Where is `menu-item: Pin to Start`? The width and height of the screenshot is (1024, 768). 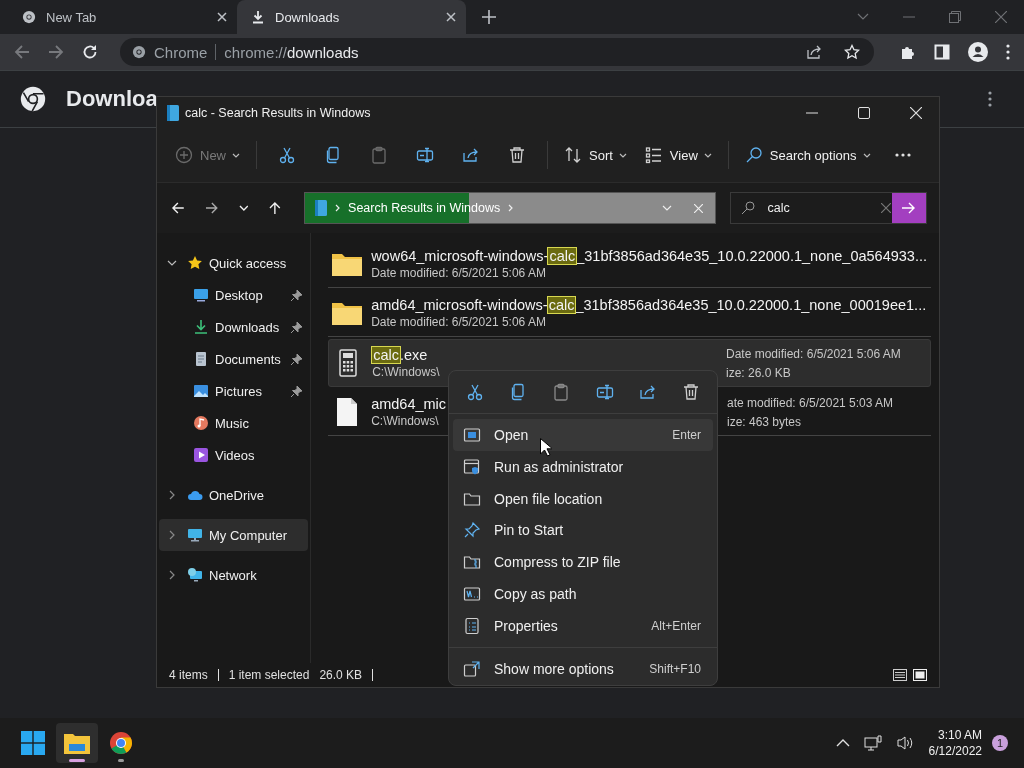
menu-item: Pin to Start is located at coordinates (583, 530).